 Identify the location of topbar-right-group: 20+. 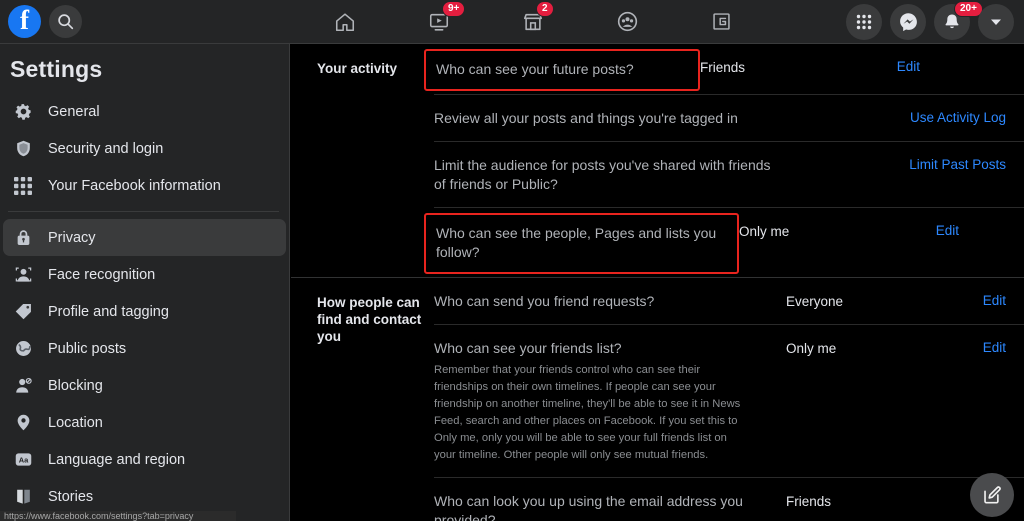
(935, 20).